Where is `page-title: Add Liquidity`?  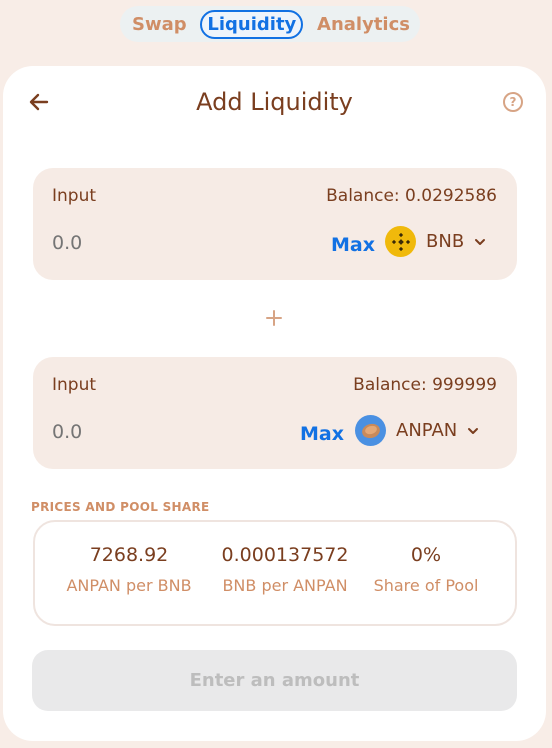 page-title: Add Liquidity is located at coordinates (274, 102).